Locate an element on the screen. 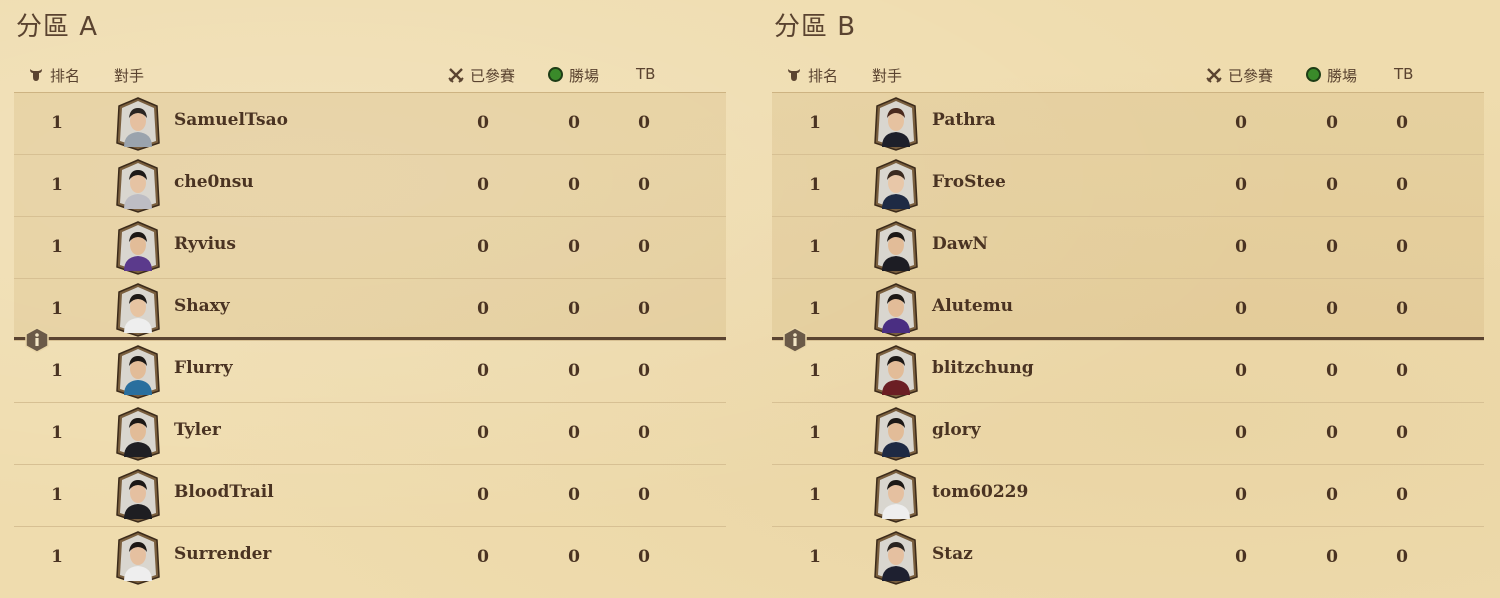 The image size is (1500, 598). bull-head-icon is located at coordinates (794, 75).